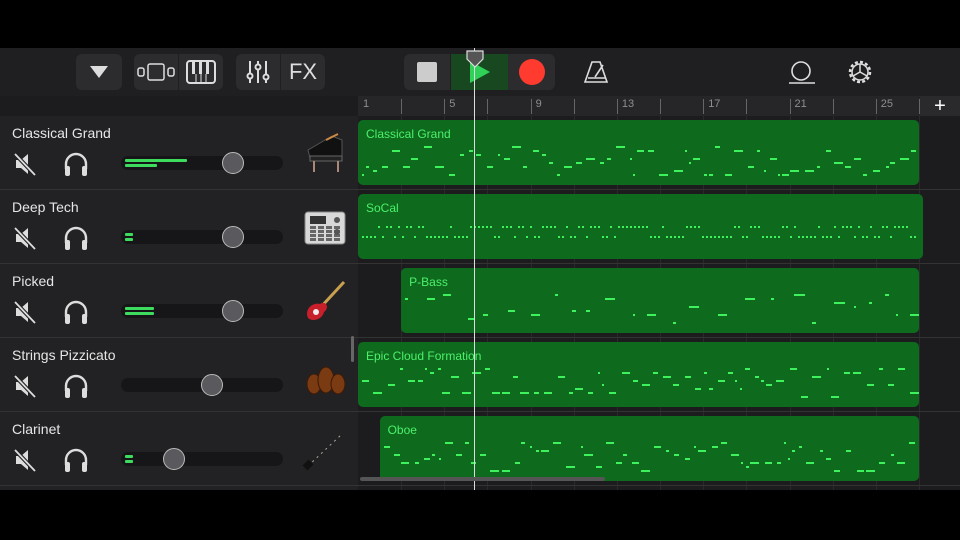 The height and width of the screenshot is (540, 960). I want to click on strings-icon, so click(325, 375).